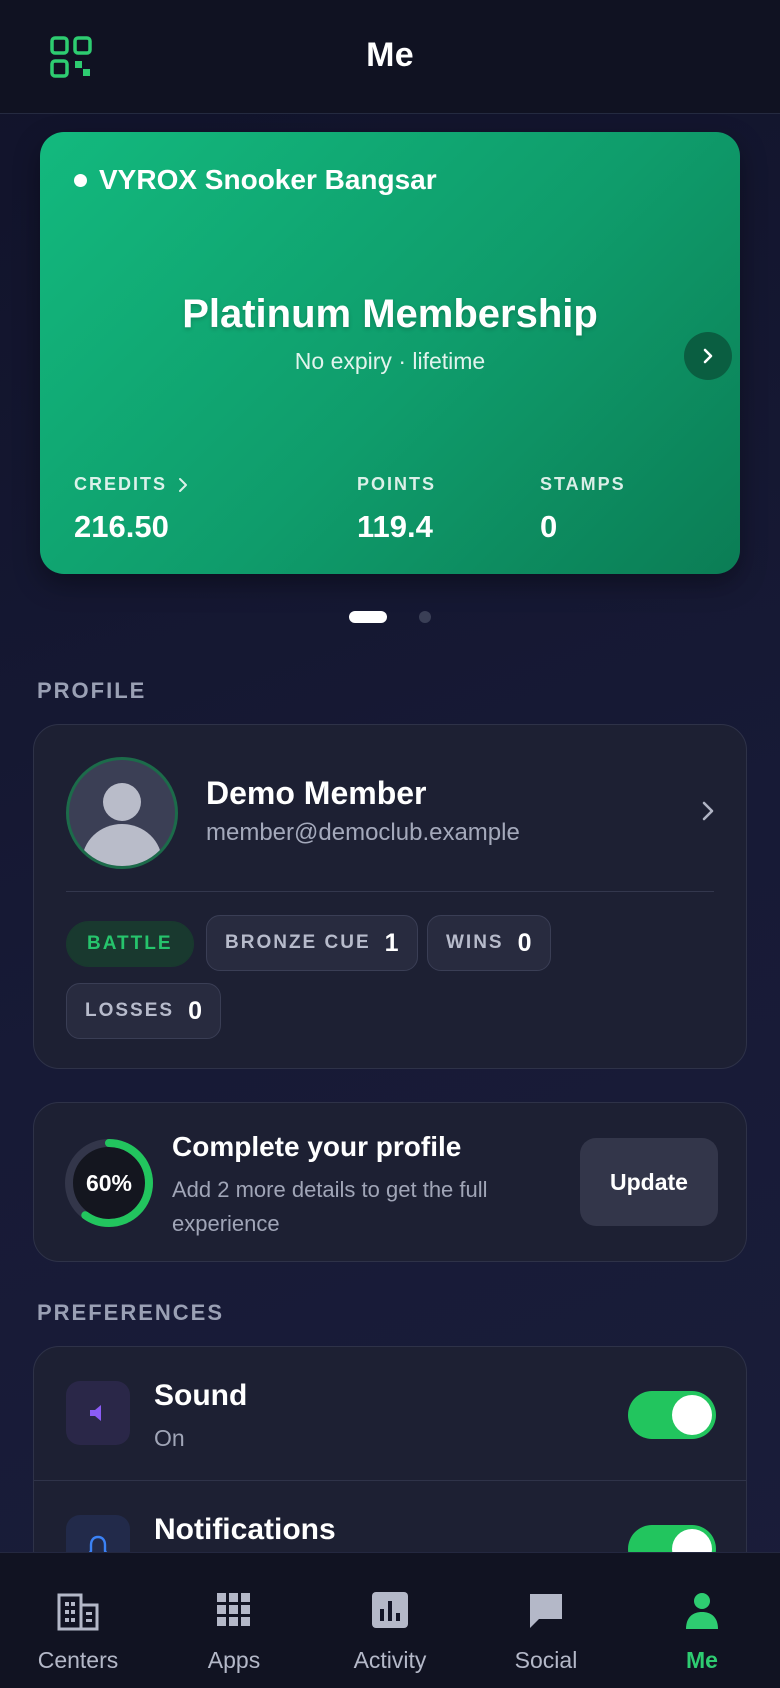 This screenshot has height=1688, width=780. I want to click on preferences-section-label: PREFERENCES, so click(131, 1312).